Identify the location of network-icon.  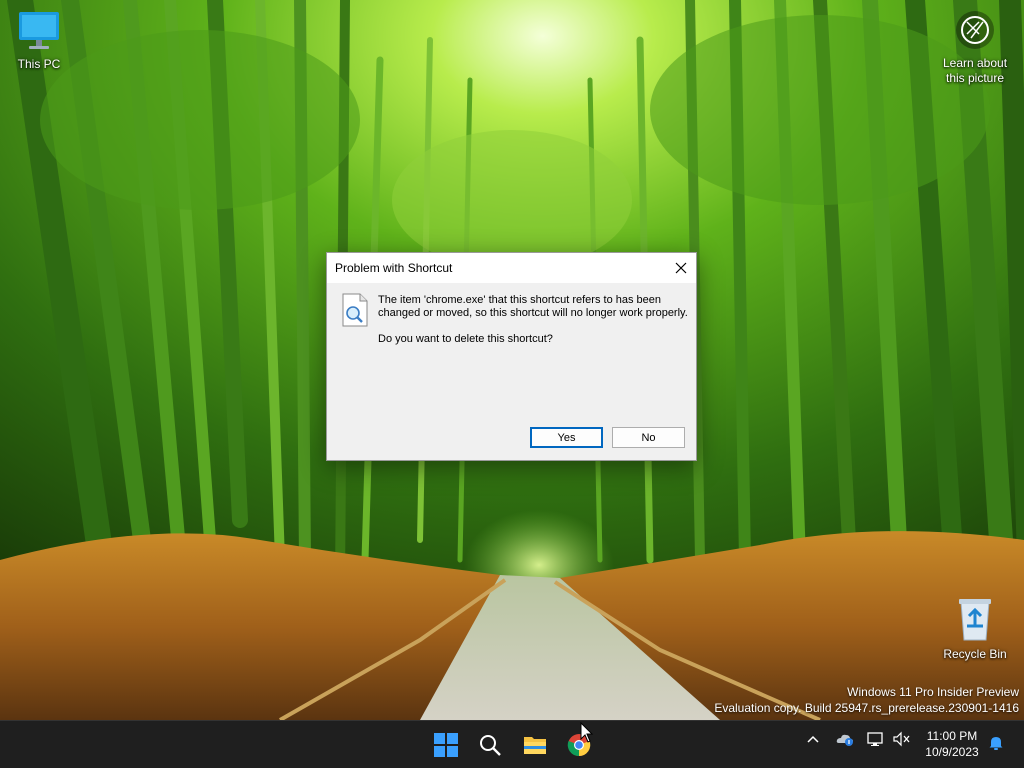
(875, 739).